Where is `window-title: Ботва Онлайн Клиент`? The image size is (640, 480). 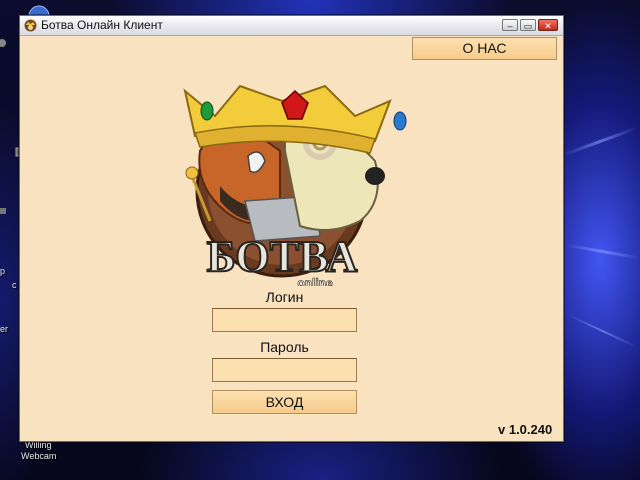
window-title: Ботва Онлайн Клиент is located at coordinates (102, 25).